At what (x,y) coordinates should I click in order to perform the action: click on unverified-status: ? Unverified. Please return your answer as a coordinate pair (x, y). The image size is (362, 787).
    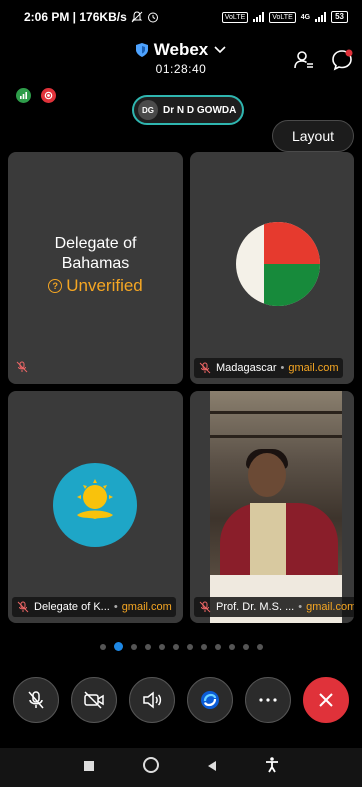
    Looking at the image, I should click on (95, 286).